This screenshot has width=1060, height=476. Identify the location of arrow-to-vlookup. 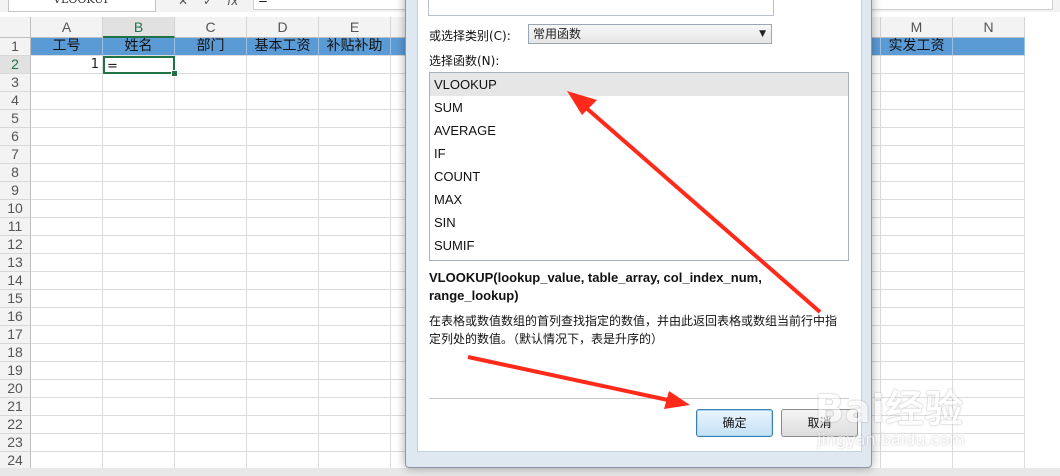
(694, 202).